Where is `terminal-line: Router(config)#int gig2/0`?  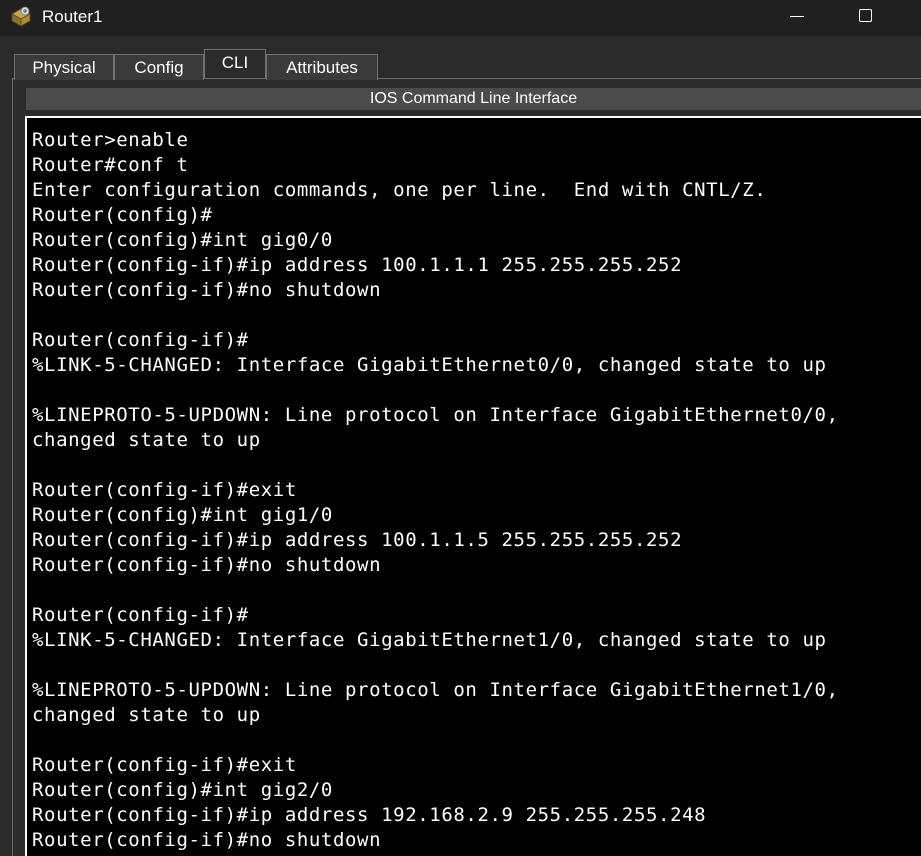 terminal-line: Router(config)#int gig2/0 is located at coordinates (182, 790).